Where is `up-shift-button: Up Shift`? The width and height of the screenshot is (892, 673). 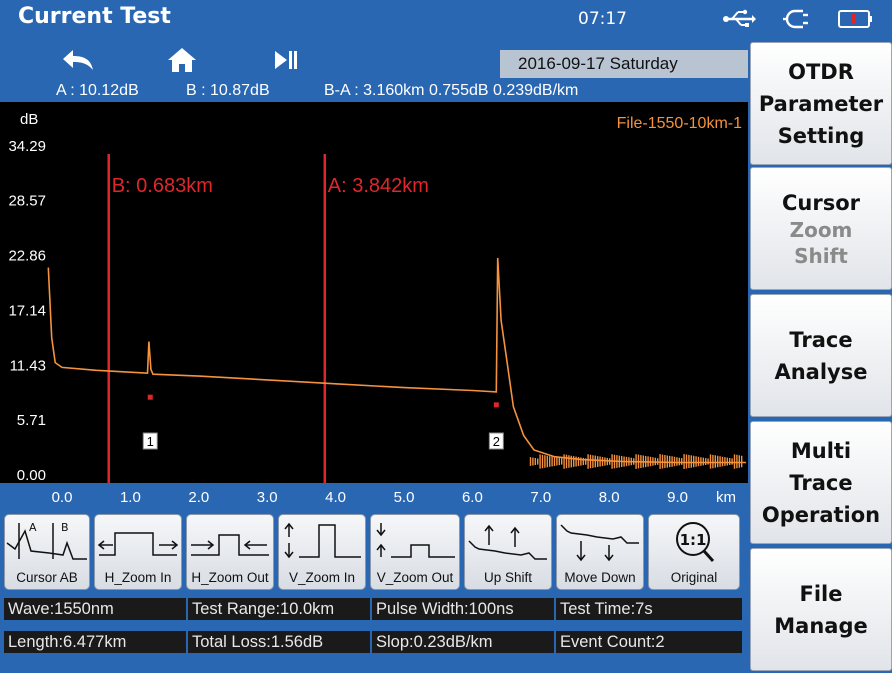 up-shift-button: Up Shift is located at coordinates (508, 552).